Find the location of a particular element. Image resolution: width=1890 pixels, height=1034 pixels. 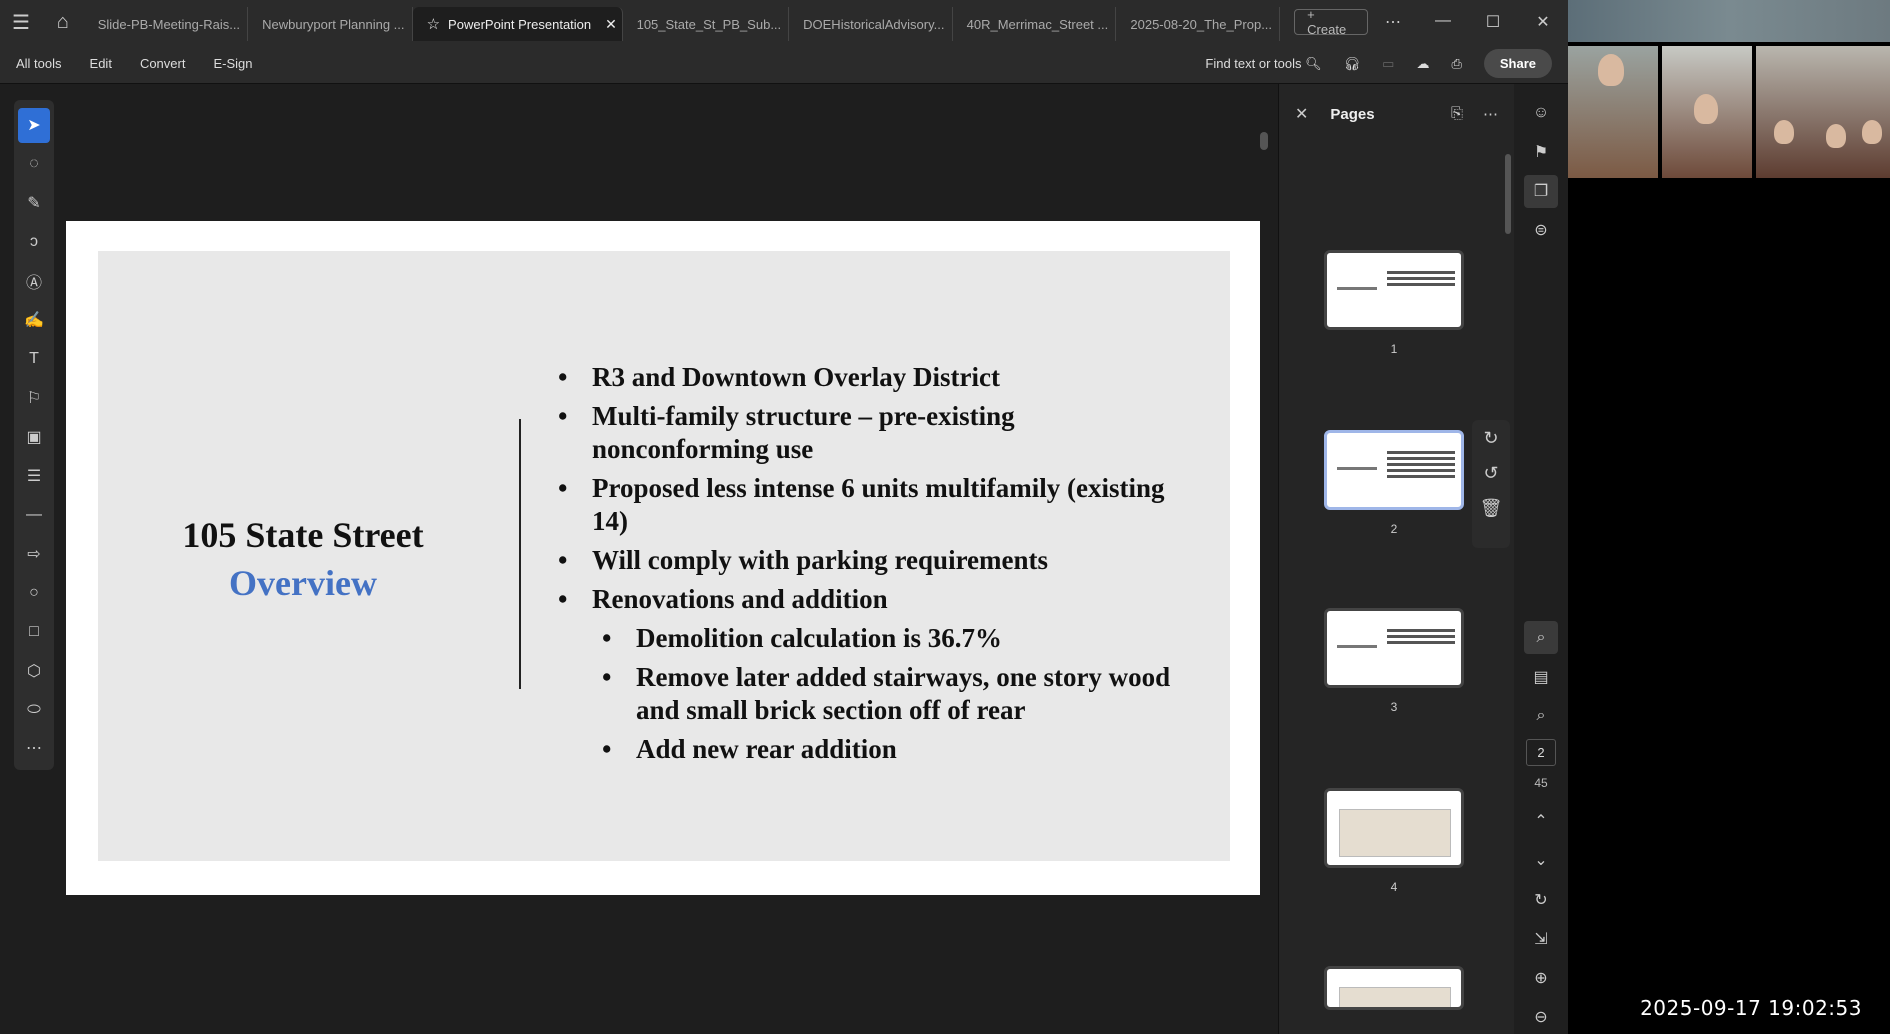

camera-feed-member is located at coordinates (1707, 112).